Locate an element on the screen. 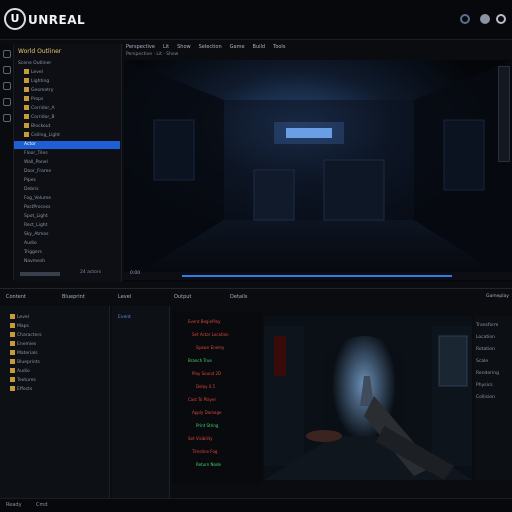  content-folder: Level is located at coordinates (53, 318).